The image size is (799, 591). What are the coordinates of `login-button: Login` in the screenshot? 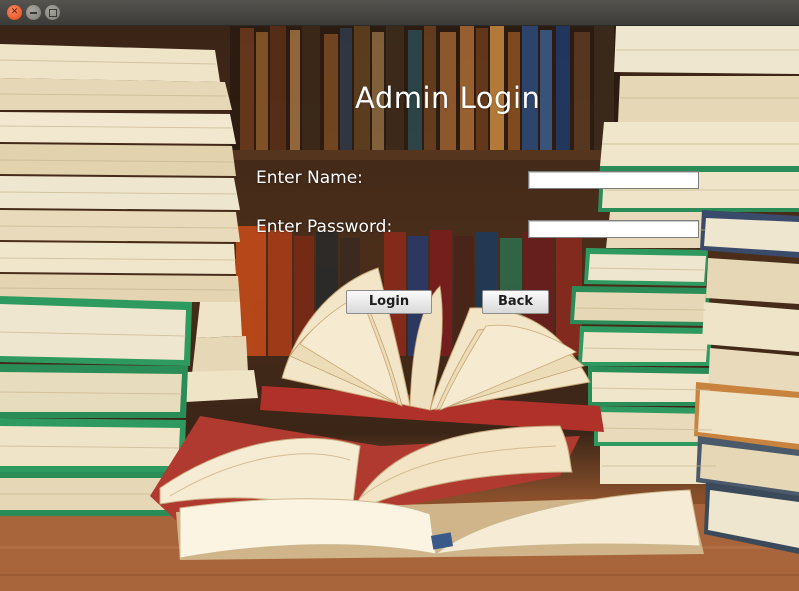 It's located at (389, 302).